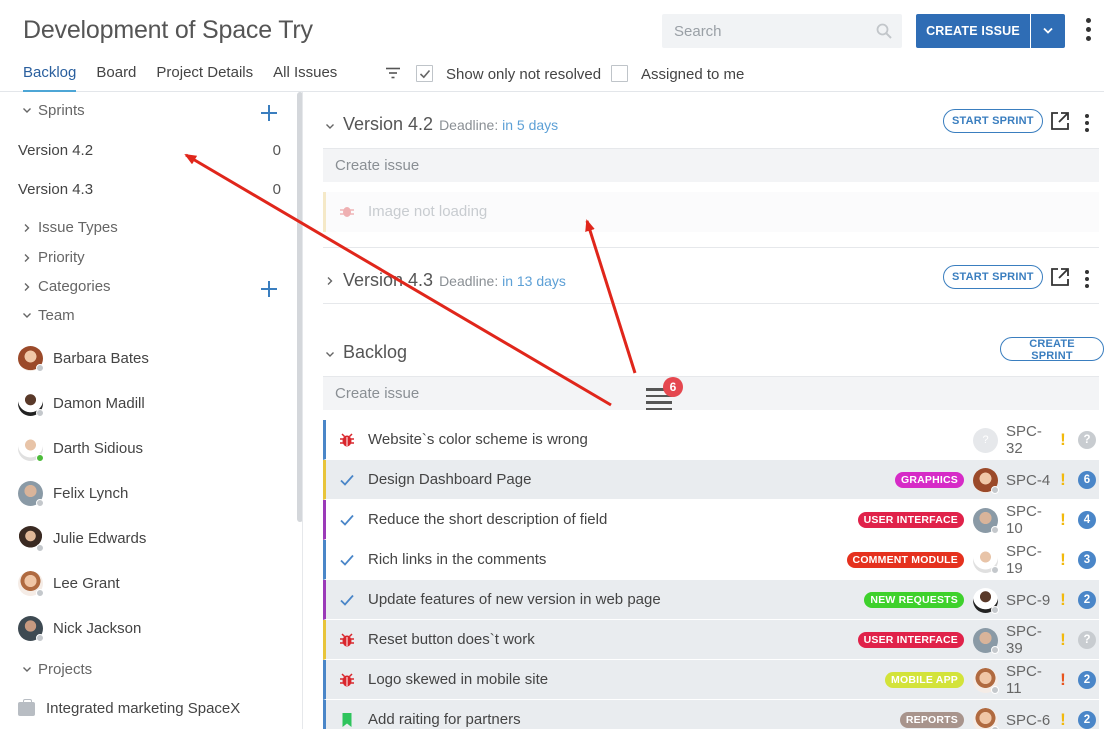 Image resolution: width=1104 pixels, height=729 pixels. What do you see at coordinates (914, 600) in the screenshot?
I see `category-label: NEW REQUESTS` at bounding box center [914, 600].